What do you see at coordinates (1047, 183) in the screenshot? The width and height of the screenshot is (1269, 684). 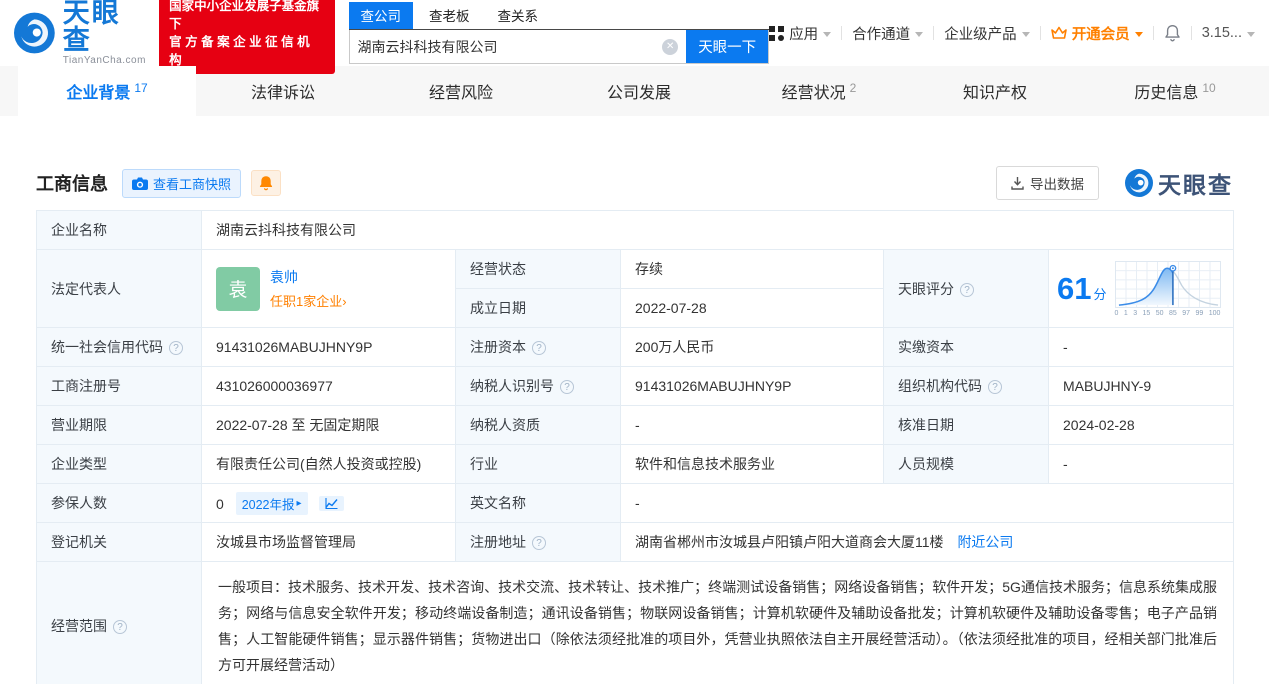 I see `export-data-button: 导出数据` at bounding box center [1047, 183].